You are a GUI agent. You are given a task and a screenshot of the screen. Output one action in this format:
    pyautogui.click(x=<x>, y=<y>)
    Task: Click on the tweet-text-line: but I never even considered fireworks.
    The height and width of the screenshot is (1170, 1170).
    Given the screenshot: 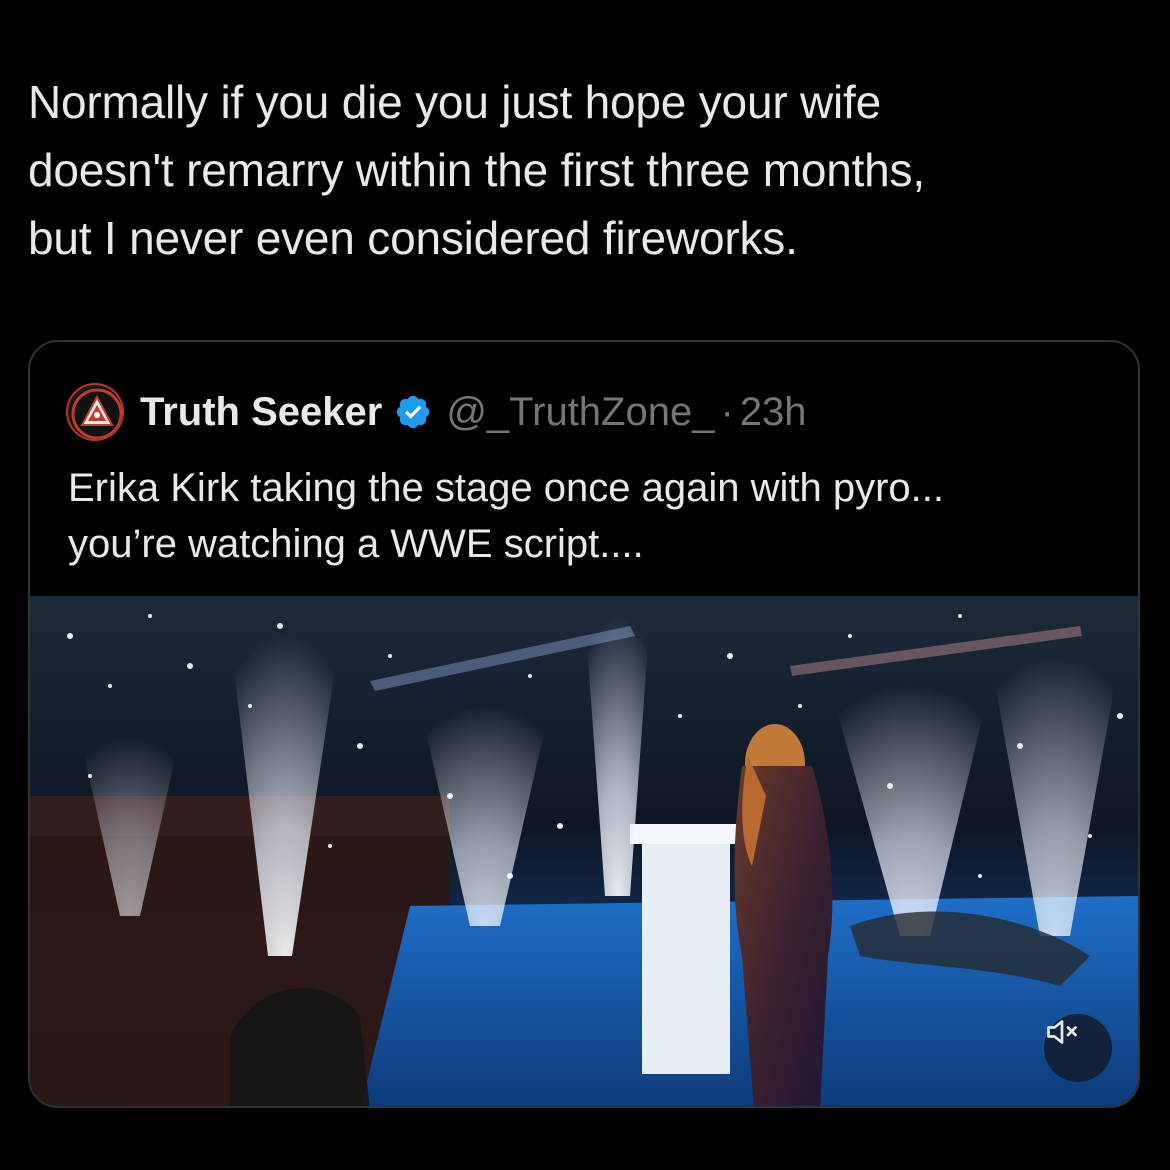 What is the action you would take?
    pyautogui.click(x=413, y=238)
    